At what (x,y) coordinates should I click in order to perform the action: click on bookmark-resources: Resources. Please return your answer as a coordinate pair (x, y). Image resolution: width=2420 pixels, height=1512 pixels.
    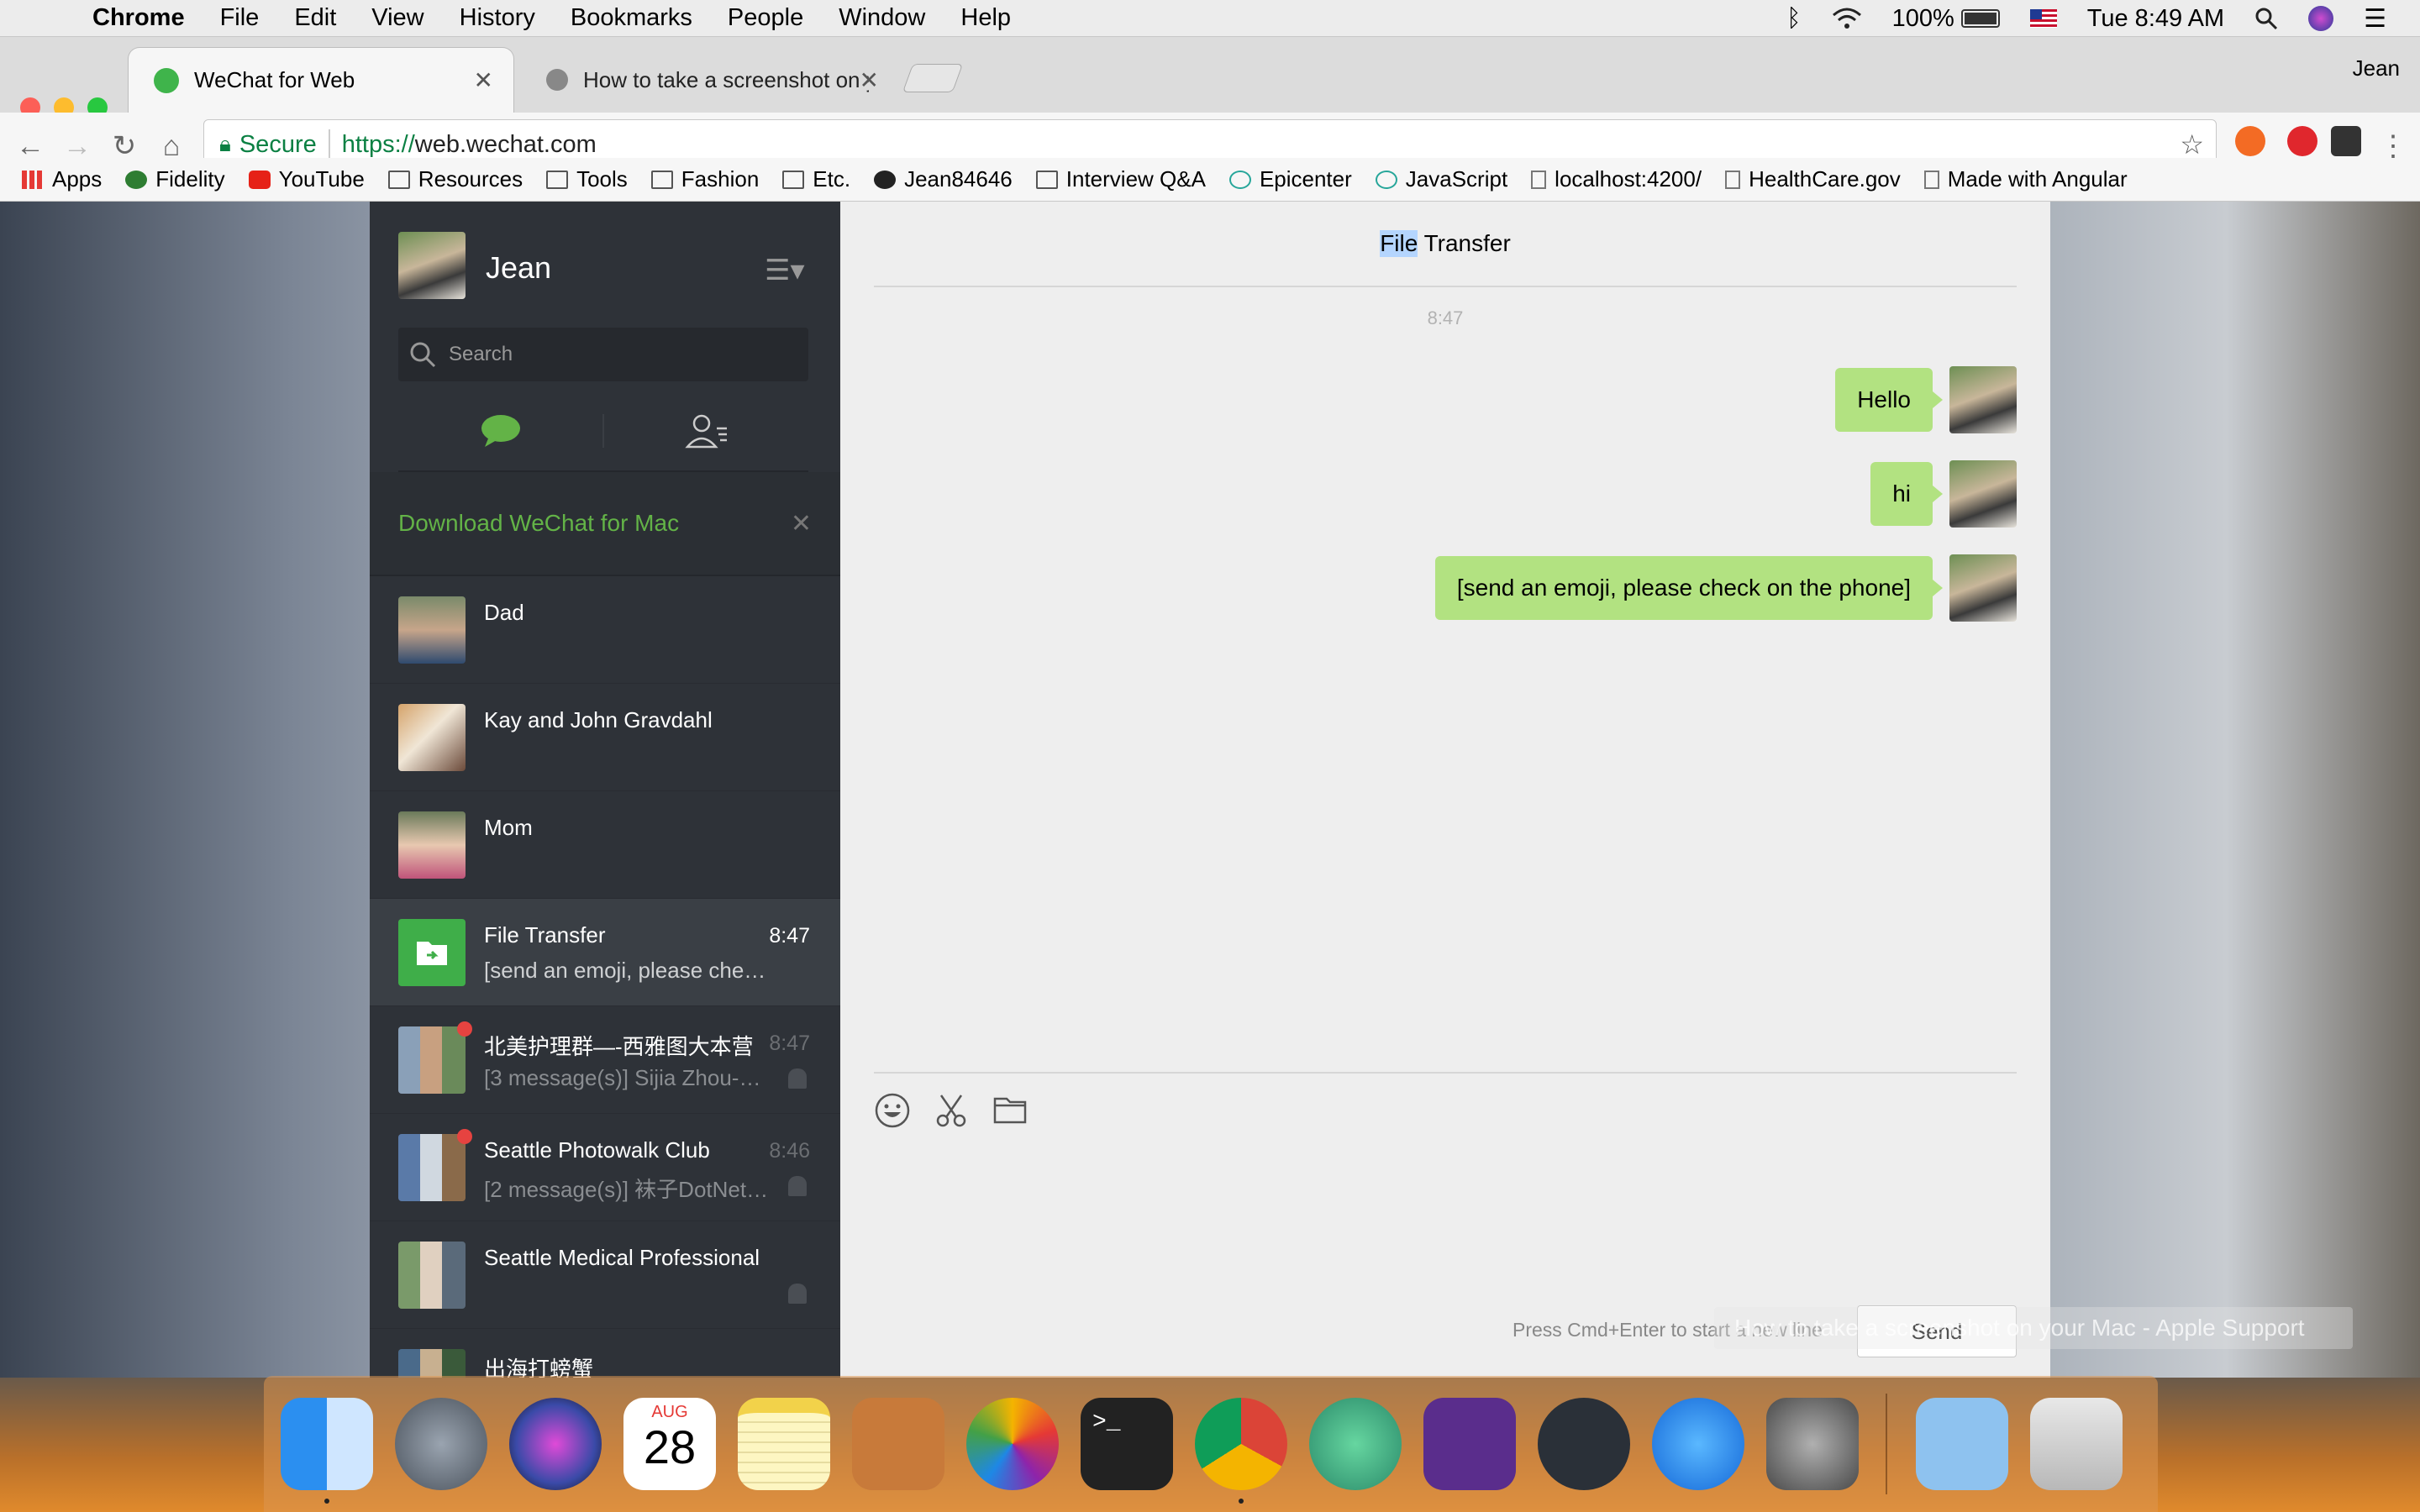
    Looking at the image, I should click on (455, 179).